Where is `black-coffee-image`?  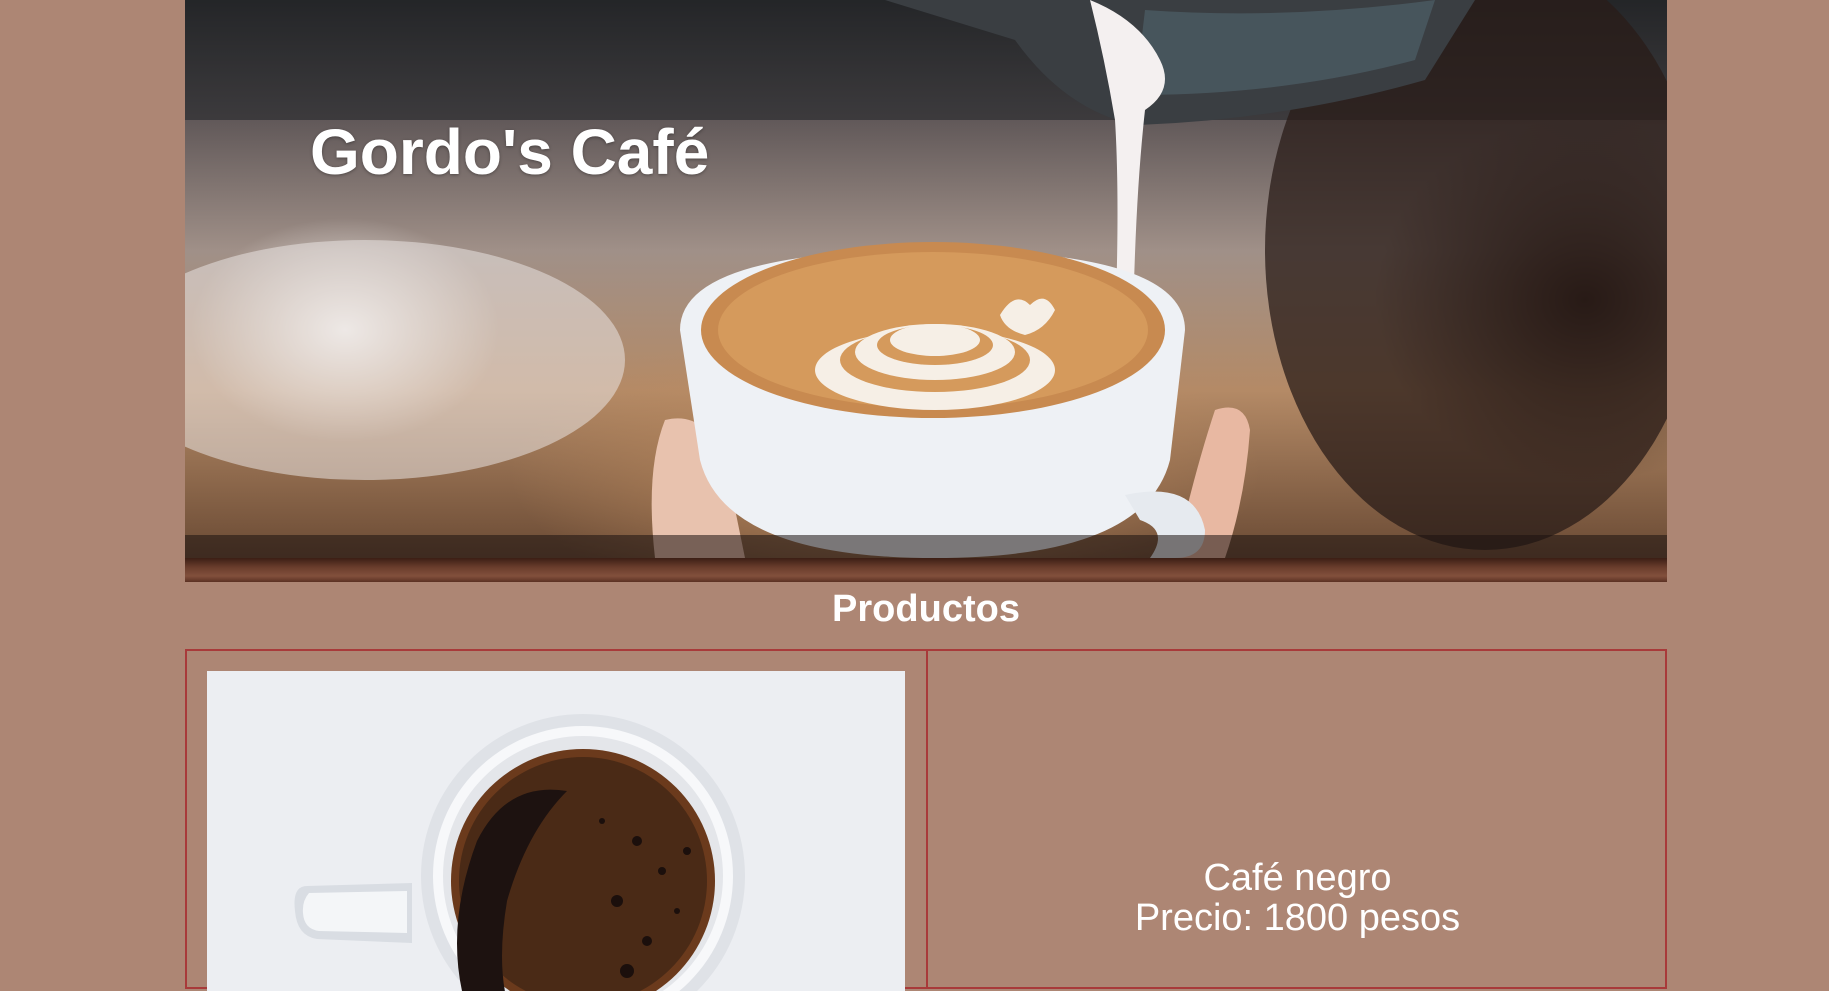
black-coffee-image is located at coordinates (556, 831).